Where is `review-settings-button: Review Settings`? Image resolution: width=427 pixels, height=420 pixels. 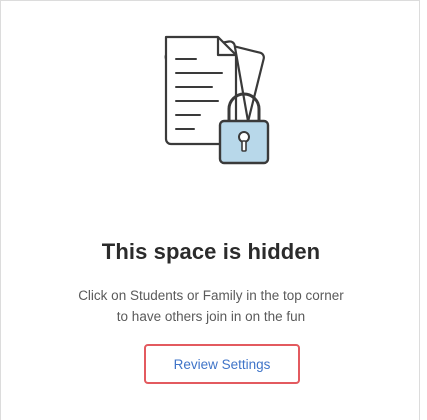
review-settings-button: Review Settings is located at coordinates (222, 364).